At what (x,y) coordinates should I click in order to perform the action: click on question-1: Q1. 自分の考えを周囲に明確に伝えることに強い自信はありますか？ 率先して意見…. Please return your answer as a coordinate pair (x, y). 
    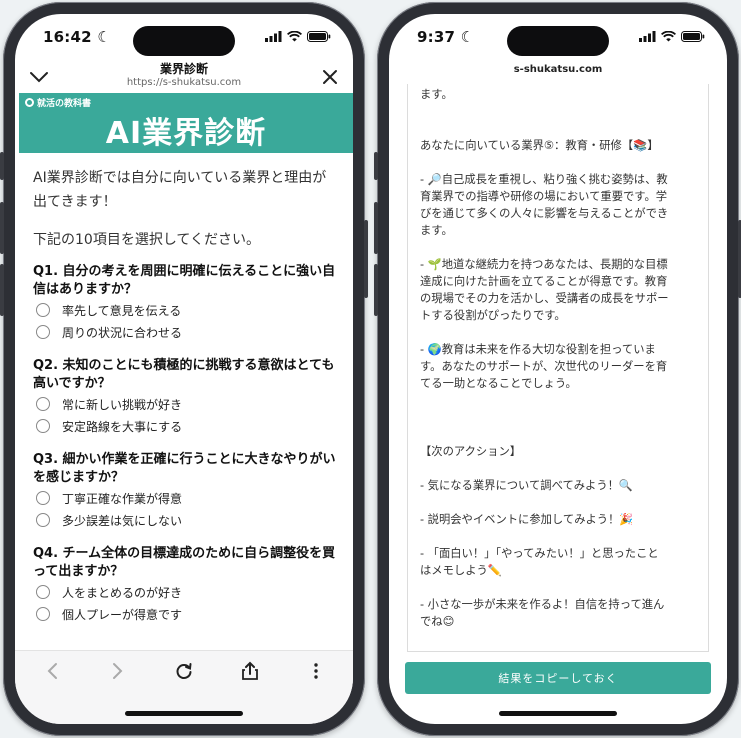
    Looking at the image, I should click on (186, 303).